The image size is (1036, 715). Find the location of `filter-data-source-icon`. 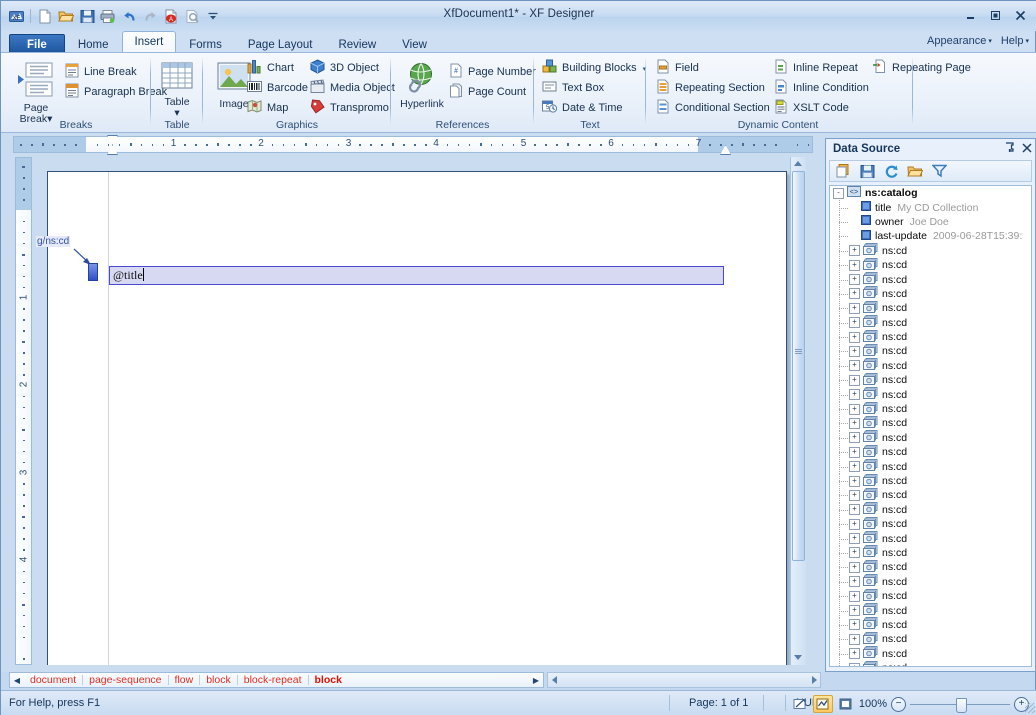

filter-data-source-icon is located at coordinates (939, 171).